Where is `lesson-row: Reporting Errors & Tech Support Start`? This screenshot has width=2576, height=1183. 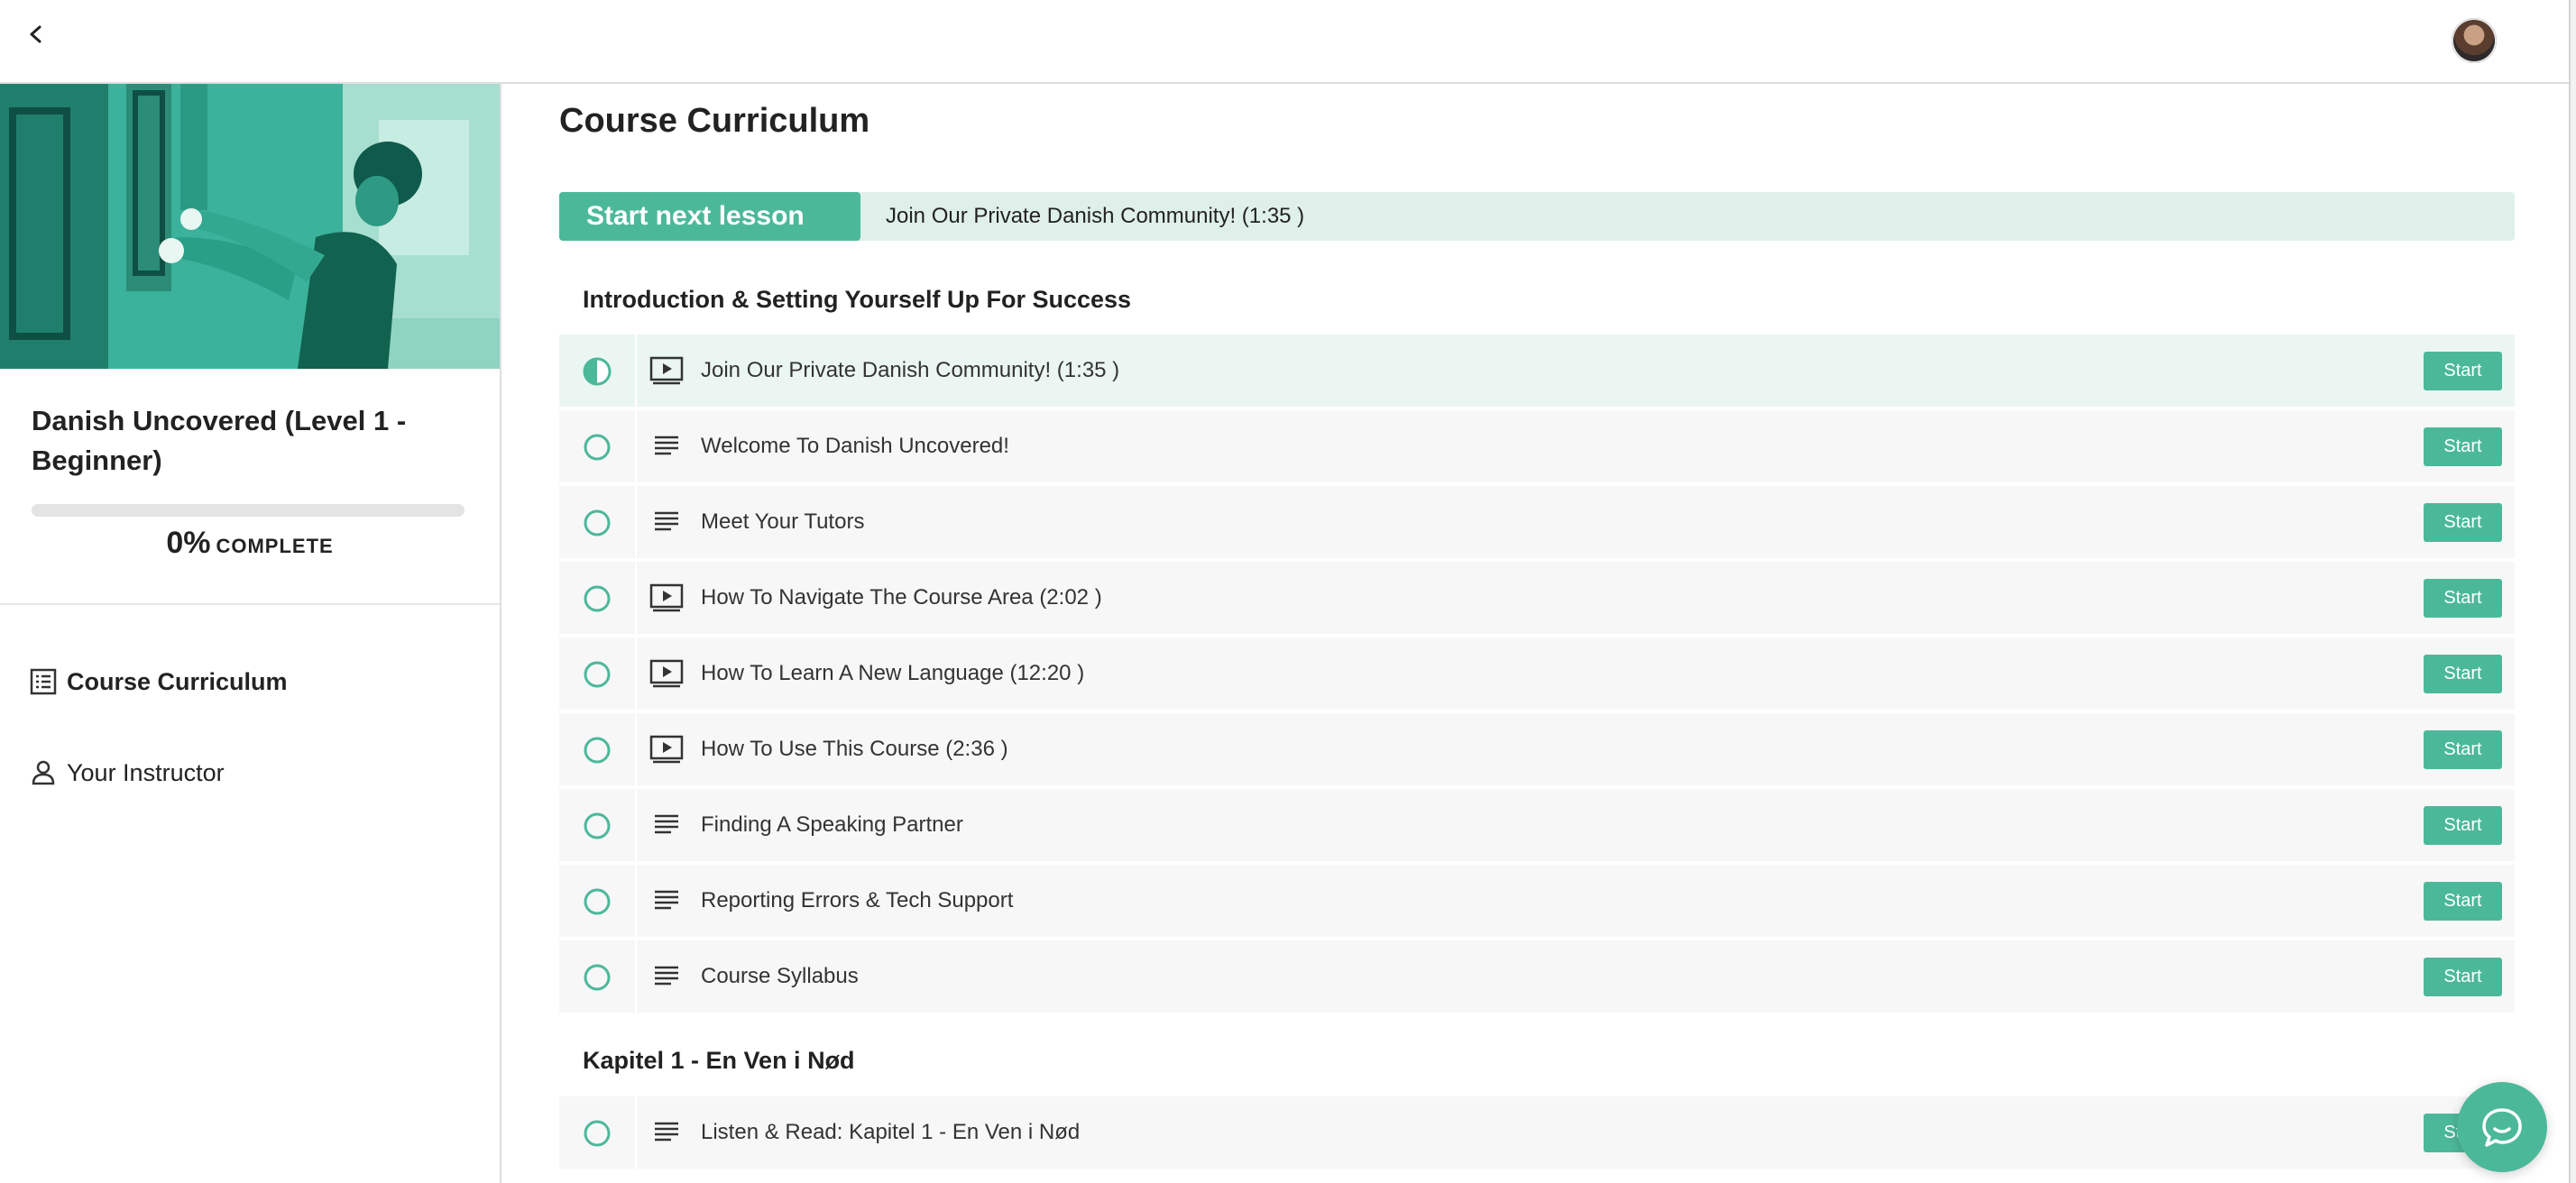
lesson-row: Reporting Errors & Tech Support Start is located at coordinates (1537, 902).